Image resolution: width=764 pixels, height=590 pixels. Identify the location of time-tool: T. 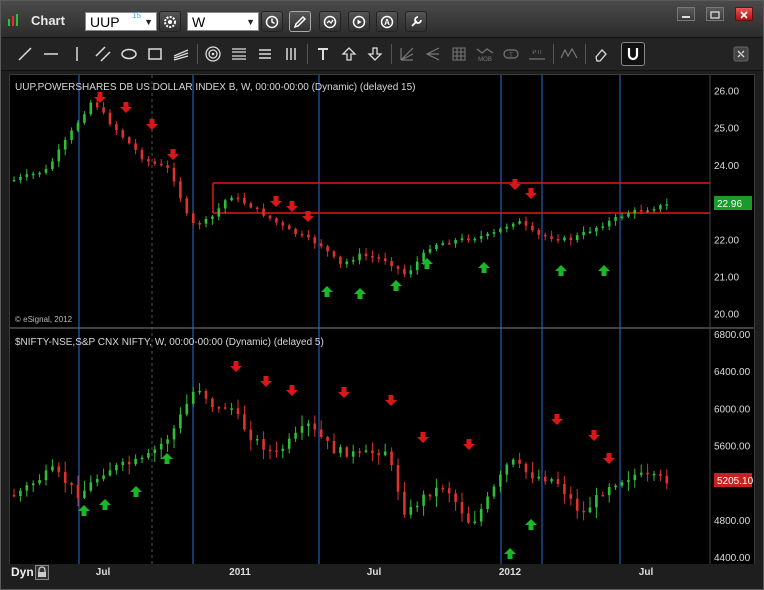
(511, 54).